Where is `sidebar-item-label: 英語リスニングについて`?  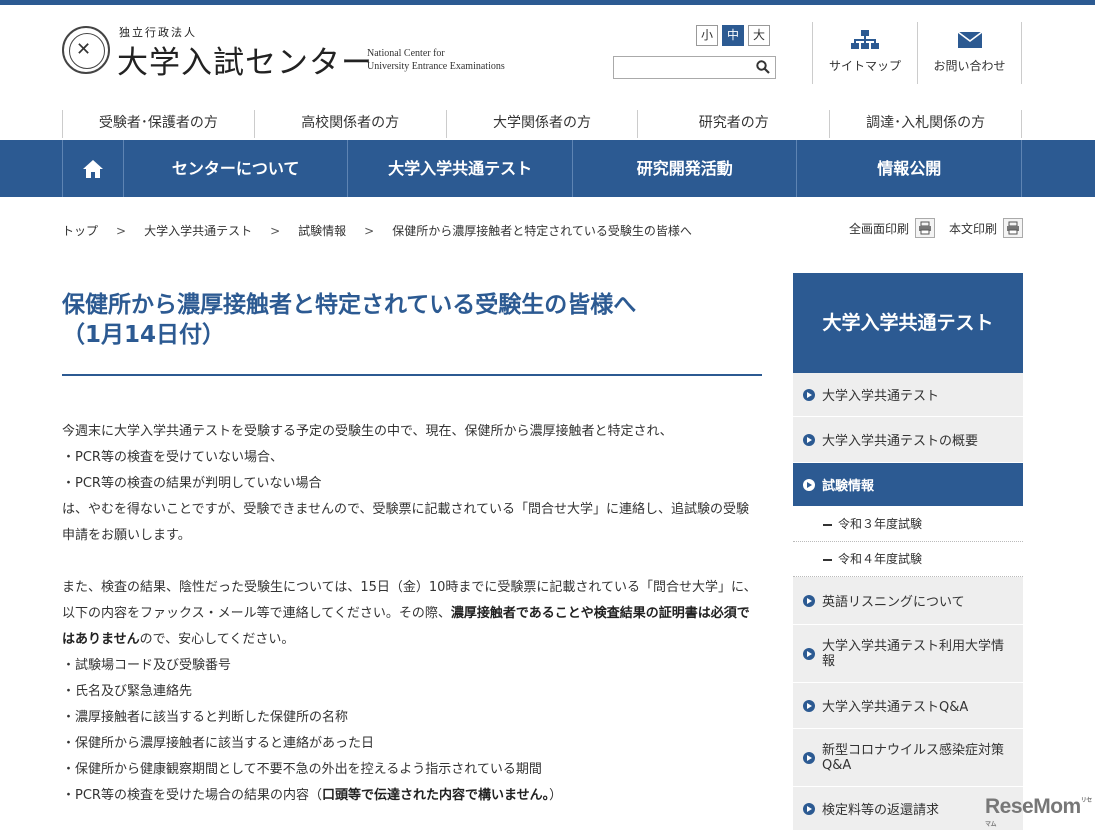
sidebar-item-label: 英語リスニングについて is located at coordinates (893, 602).